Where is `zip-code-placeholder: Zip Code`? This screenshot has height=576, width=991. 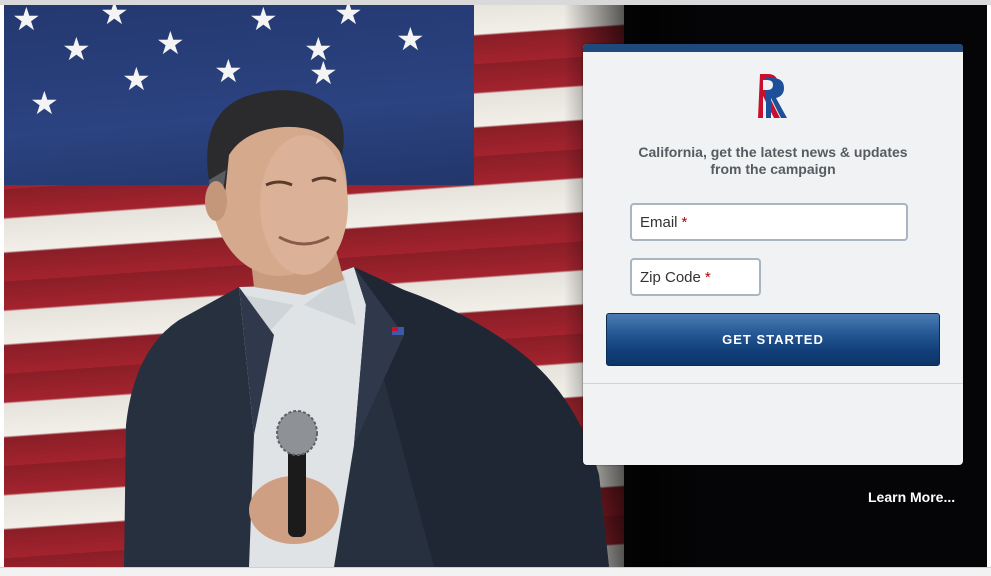 zip-code-placeholder: Zip Code is located at coordinates (670, 277).